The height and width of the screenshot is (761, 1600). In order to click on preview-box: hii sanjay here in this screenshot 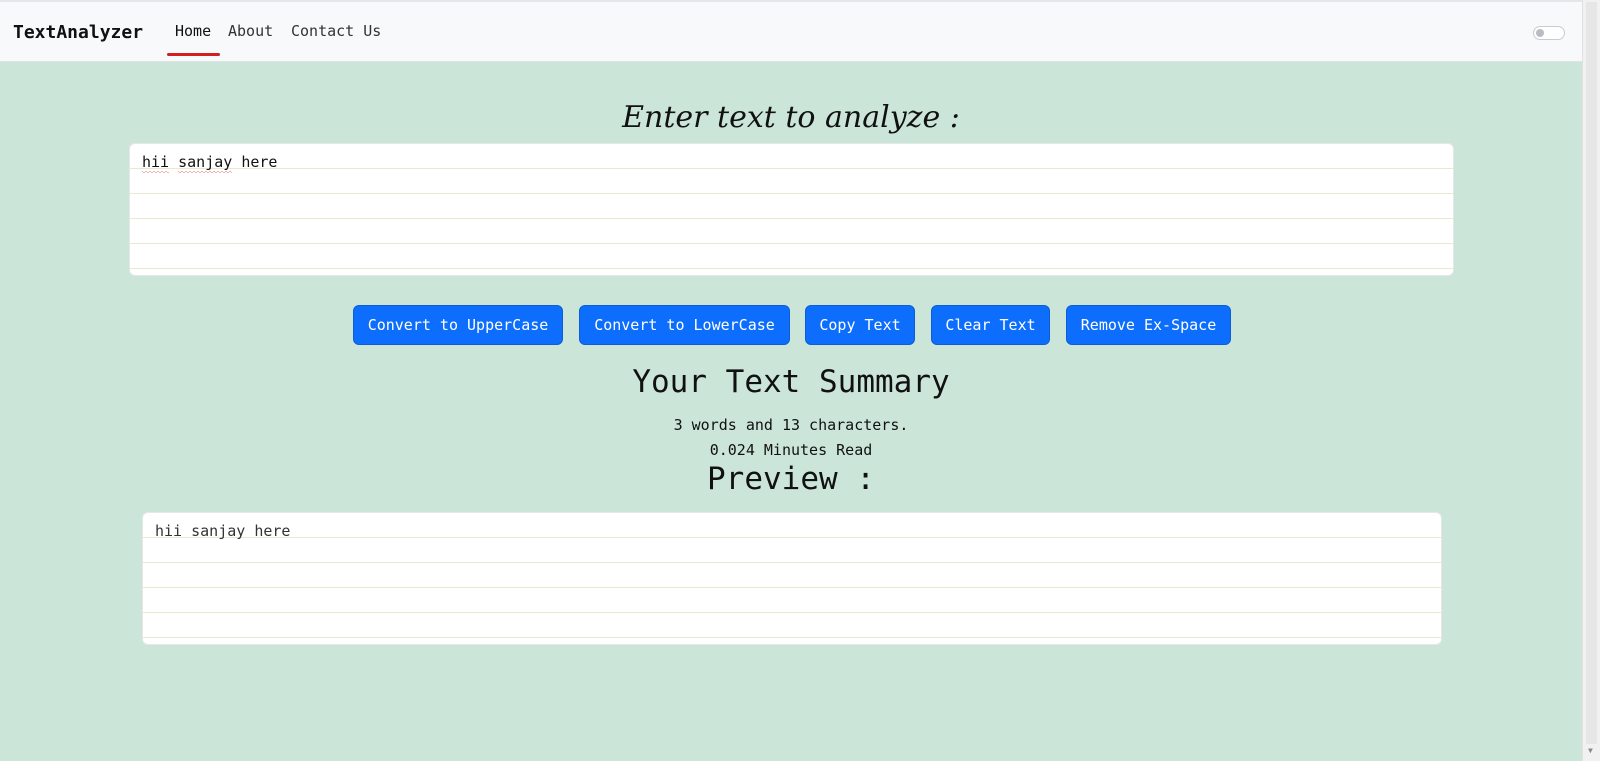, I will do `click(792, 578)`.